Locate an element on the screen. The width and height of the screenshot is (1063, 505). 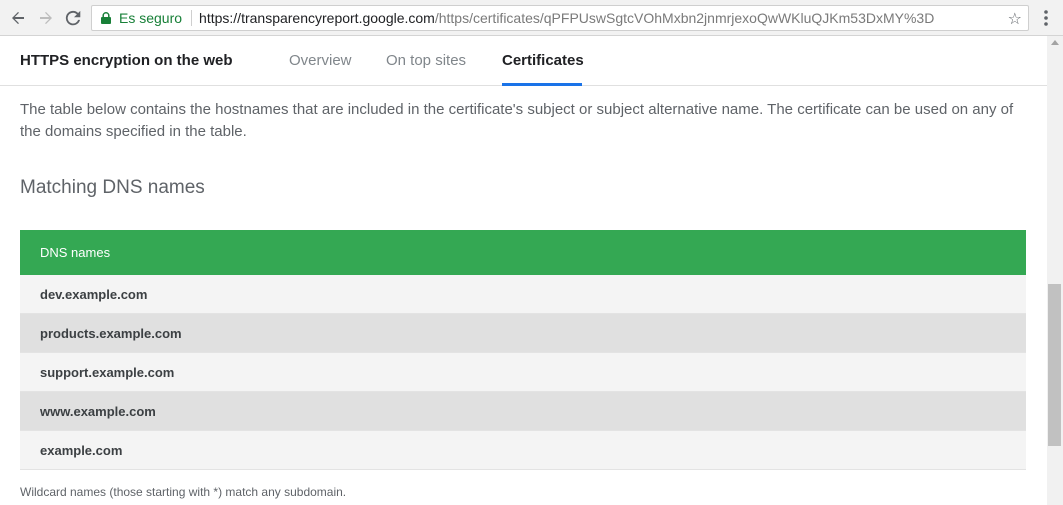
back-icon is located at coordinates (18, 18).